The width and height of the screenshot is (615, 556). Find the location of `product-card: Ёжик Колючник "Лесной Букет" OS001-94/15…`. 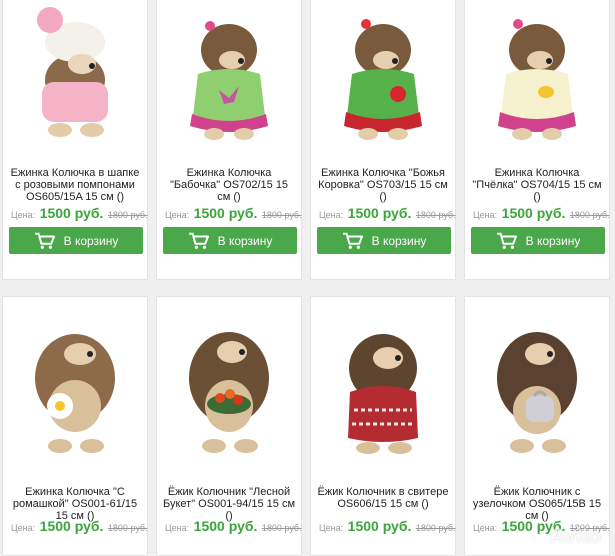

product-card: Ёжик Колючник "Лесной Букет" OS001-94/15… is located at coordinates (229, 426).